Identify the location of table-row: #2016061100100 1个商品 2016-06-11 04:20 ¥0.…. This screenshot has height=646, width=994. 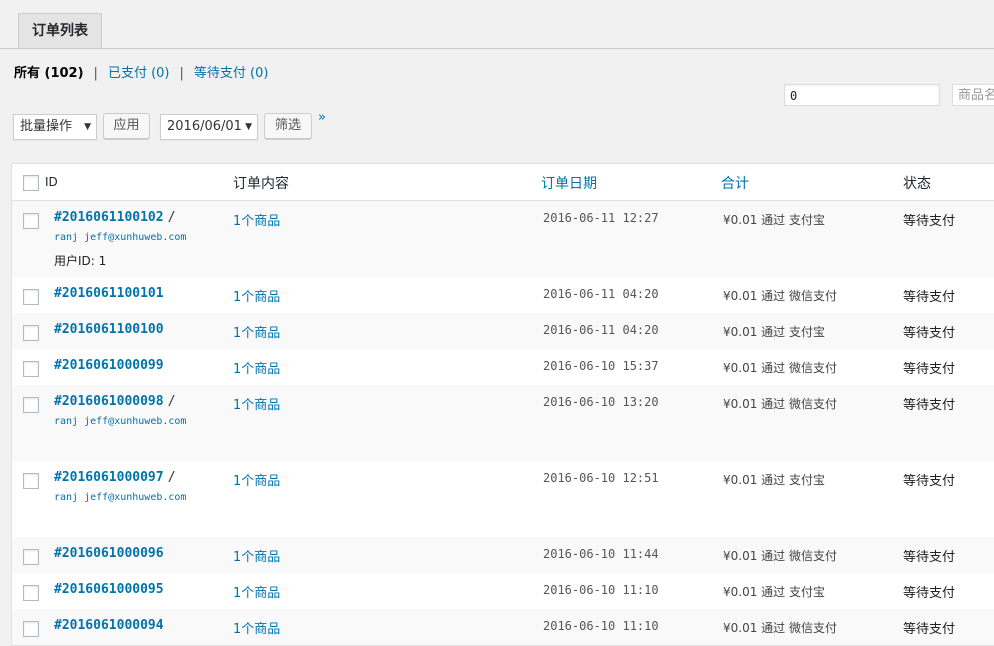
(503, 331).